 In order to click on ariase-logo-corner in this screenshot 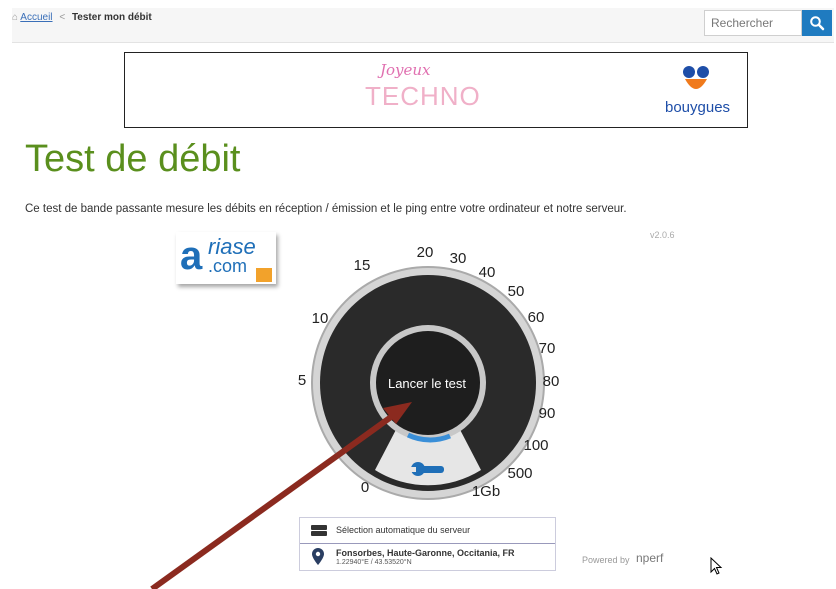, I will do `click(264, 275)`.